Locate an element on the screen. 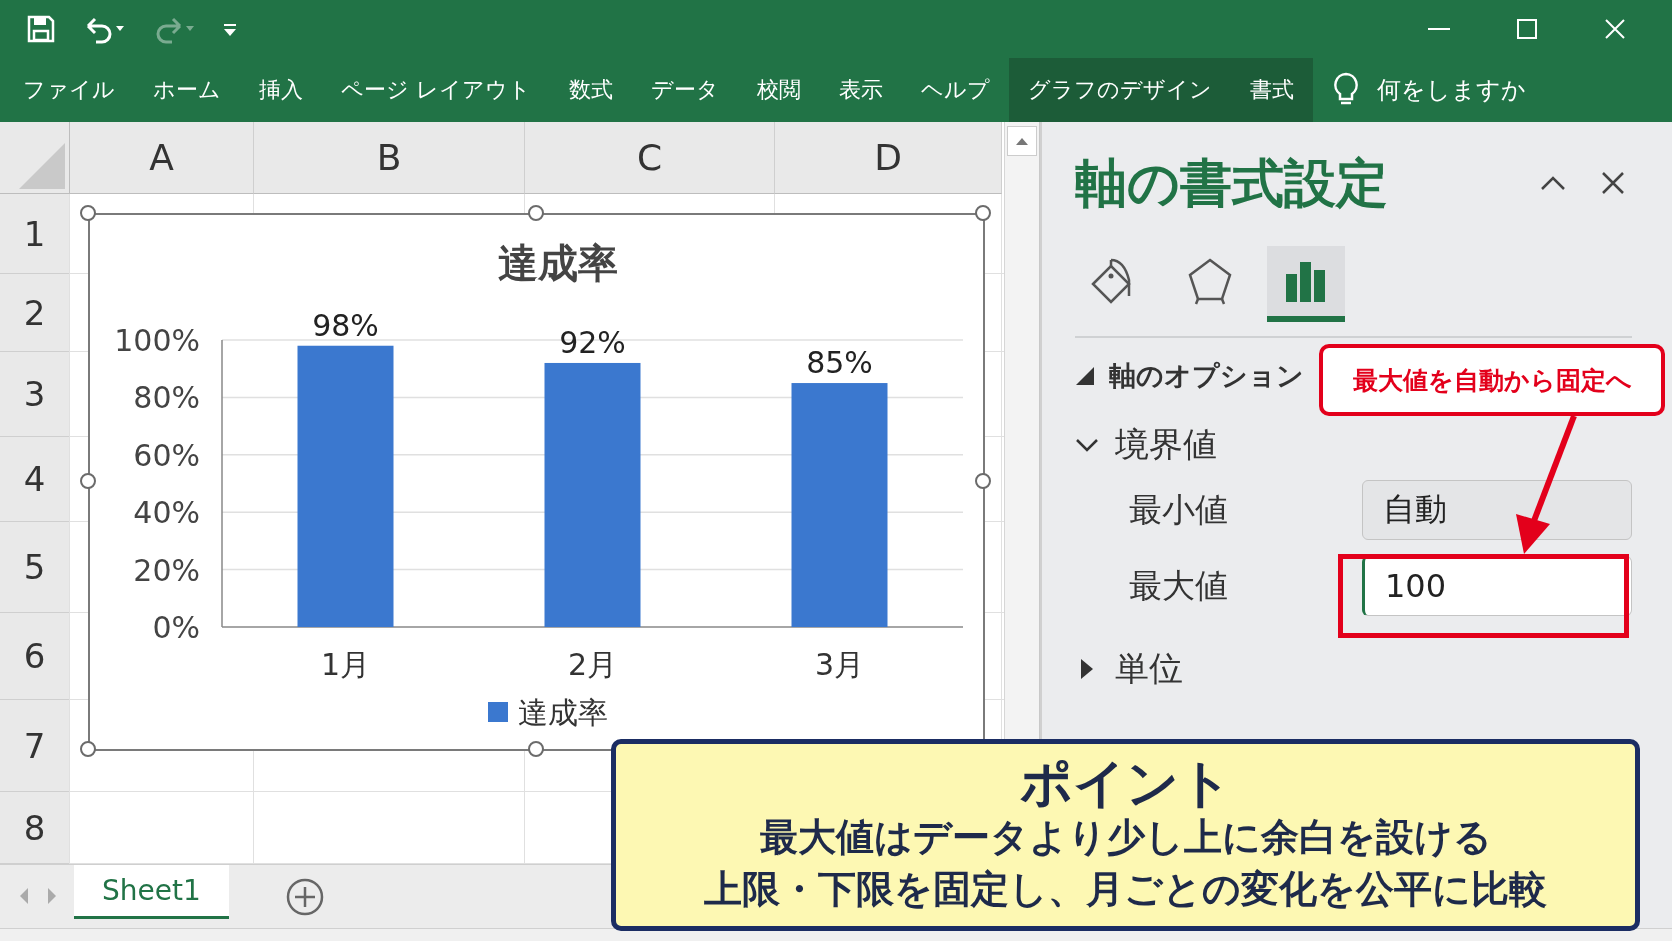 This screenshot has height=941, width=1672. column-header: C is located at coordinates (650, 158).